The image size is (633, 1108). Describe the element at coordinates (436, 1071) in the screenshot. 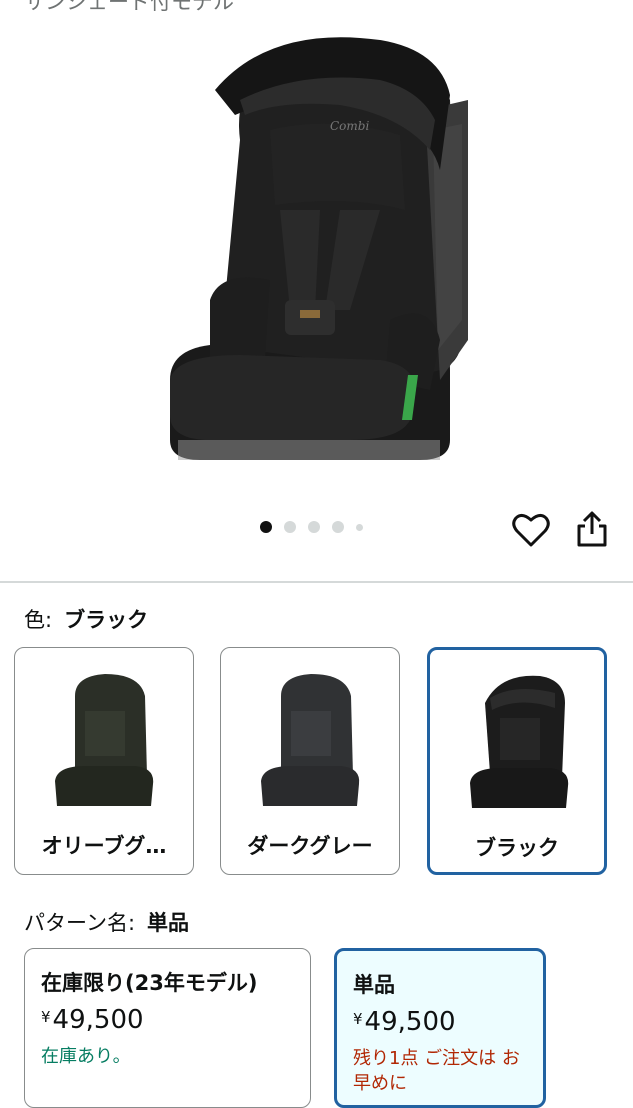

I see `stock-status: 残り1点 ご注文は お早めに` at that location.